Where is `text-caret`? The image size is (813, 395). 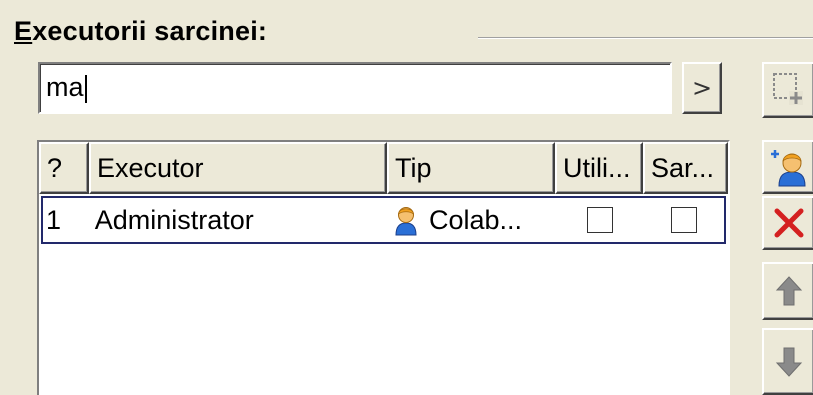
text-caret is located at coordinates (85, 88).